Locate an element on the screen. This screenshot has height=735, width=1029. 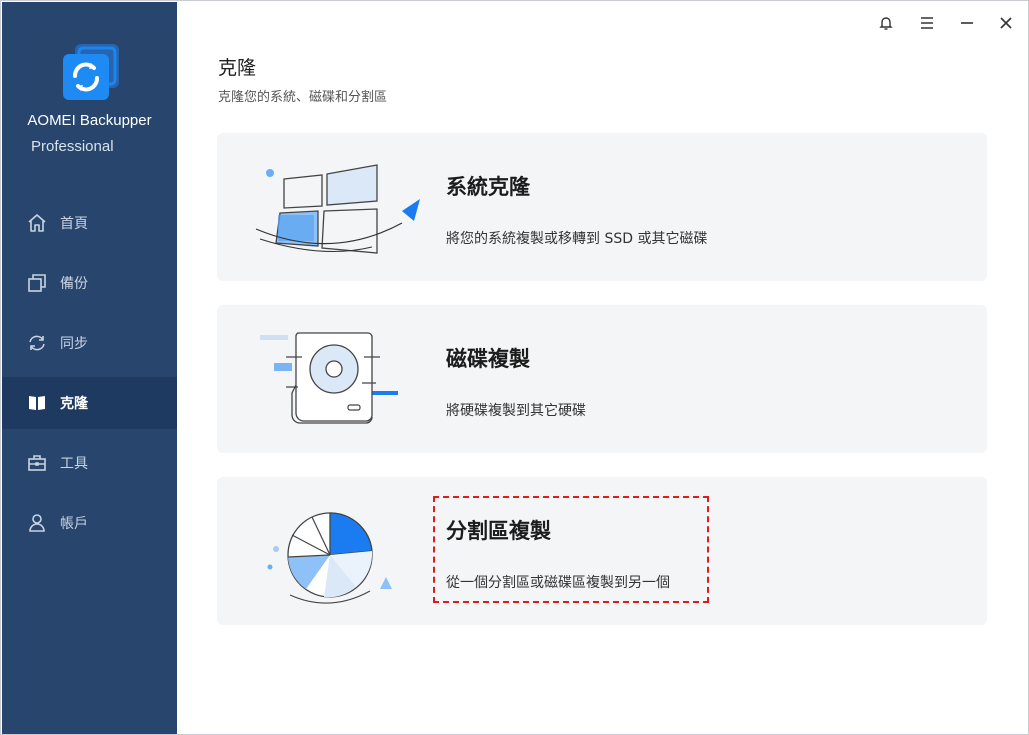
page-subtitle: 克隆您的系統、磁碟和分割區 is located at coordinates (303, 97).